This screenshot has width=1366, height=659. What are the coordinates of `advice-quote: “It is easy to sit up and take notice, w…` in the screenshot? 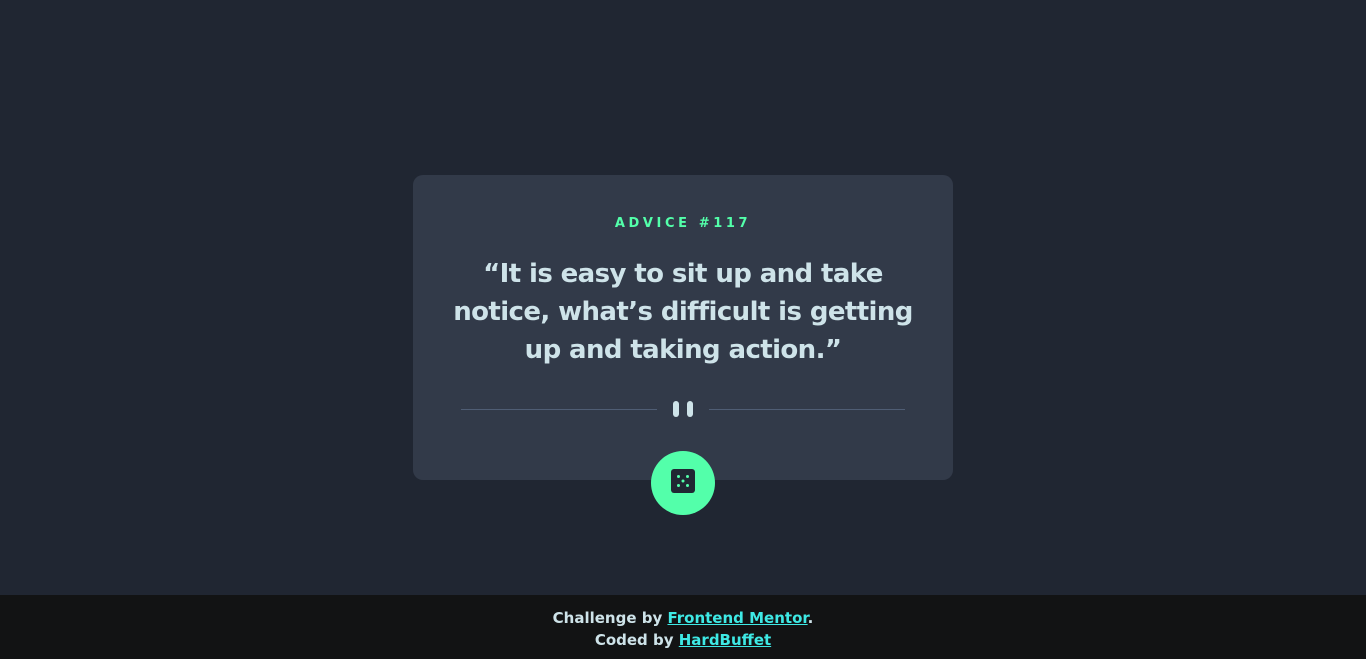 It's located at (683, 312).